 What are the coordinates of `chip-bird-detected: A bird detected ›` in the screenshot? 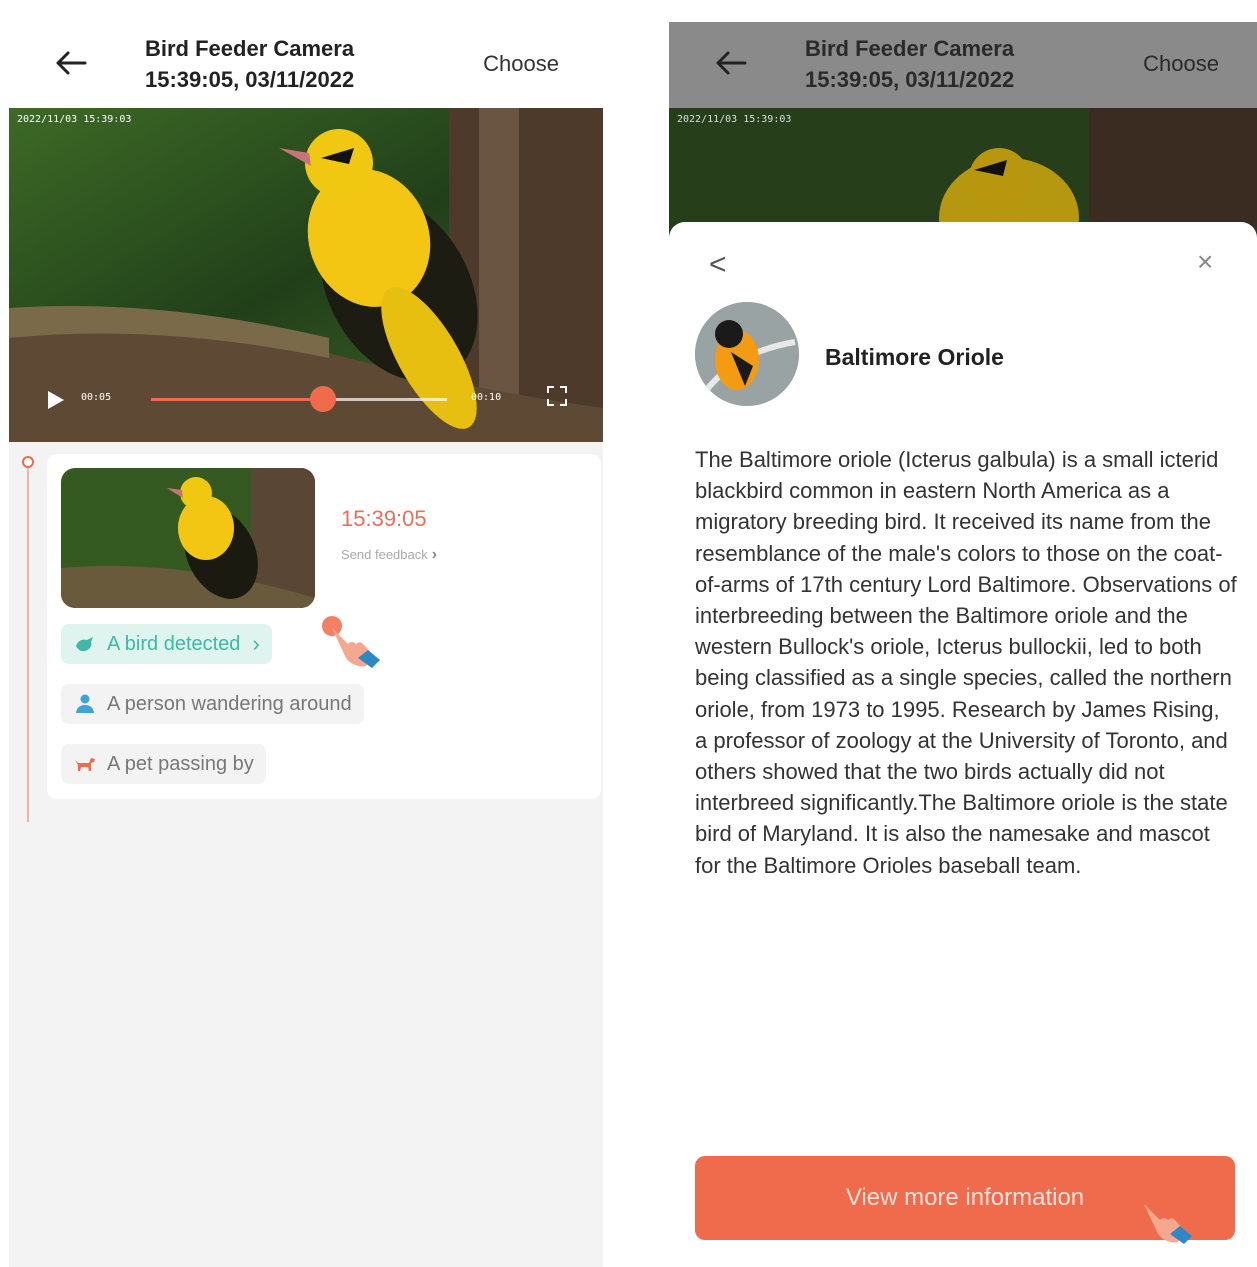 It's located at (166, 644).